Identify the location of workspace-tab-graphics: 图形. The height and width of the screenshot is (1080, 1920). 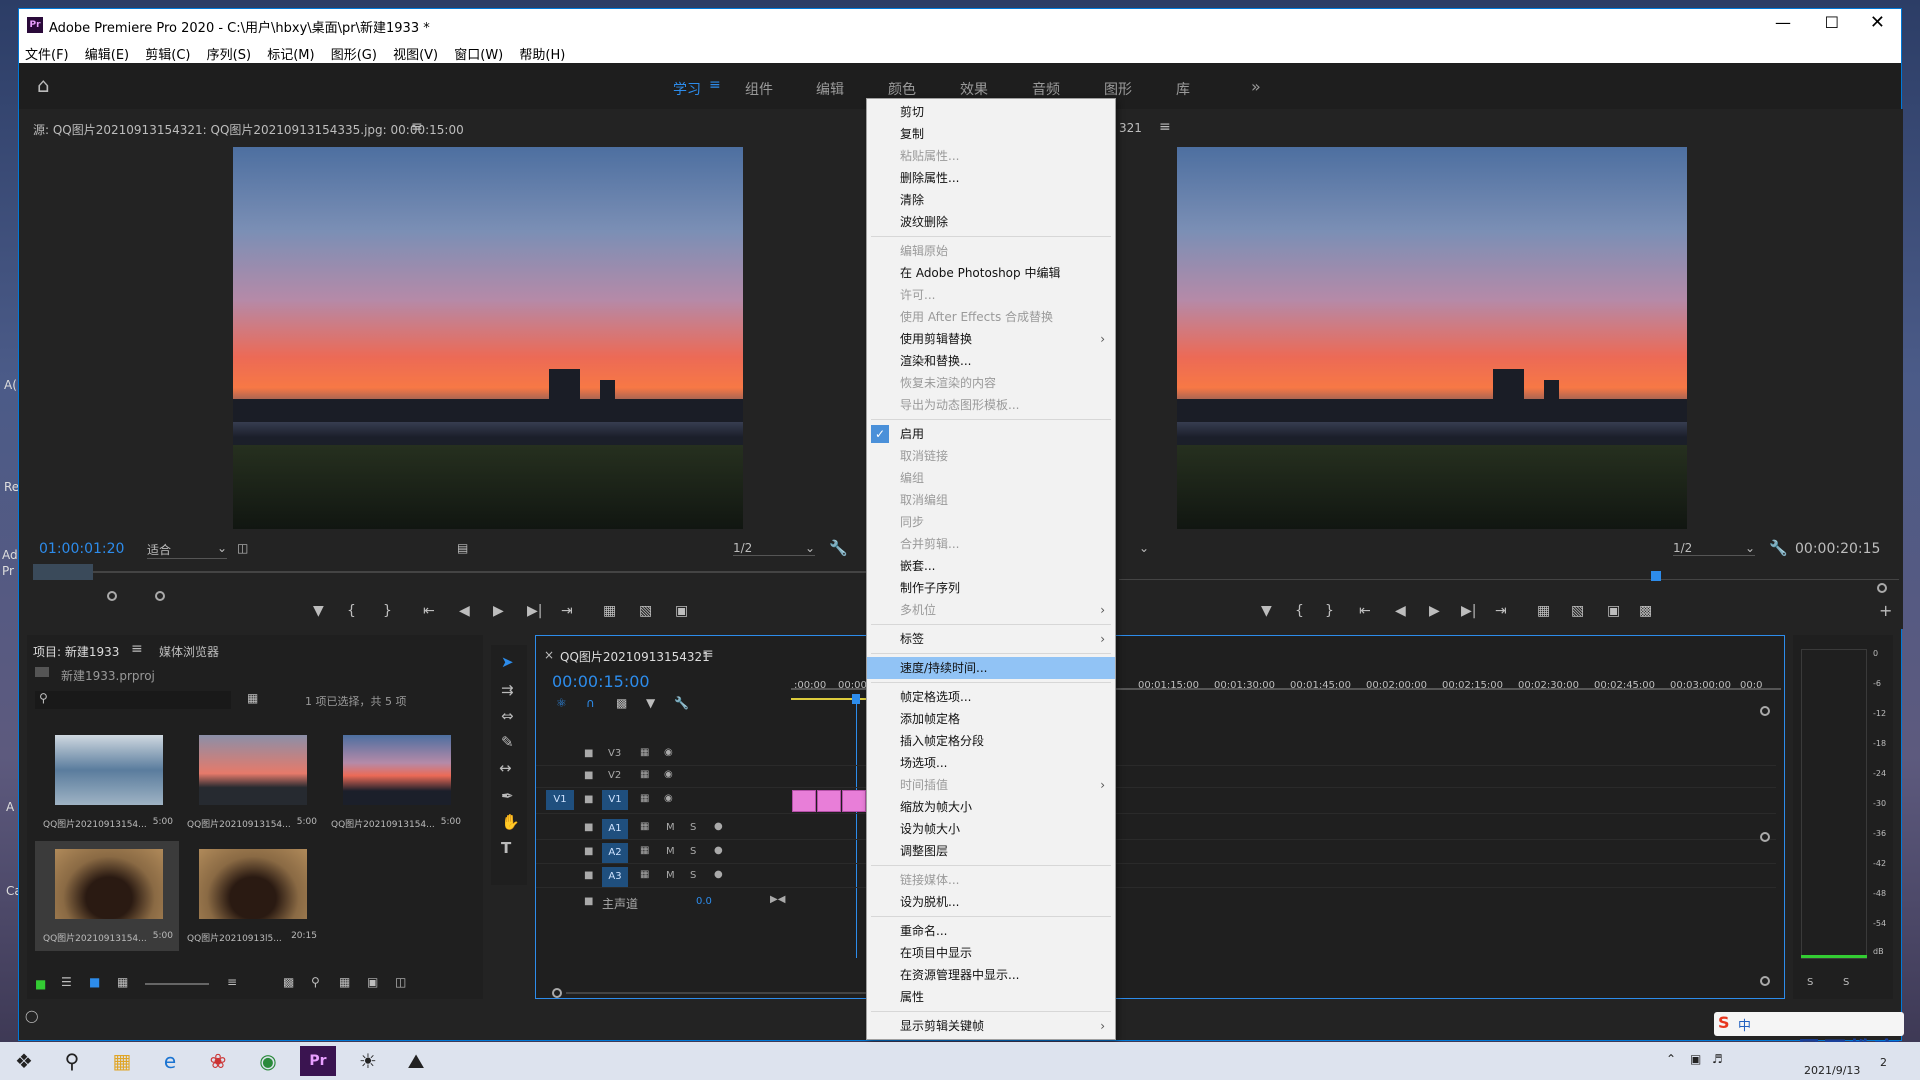
(1118, 89).